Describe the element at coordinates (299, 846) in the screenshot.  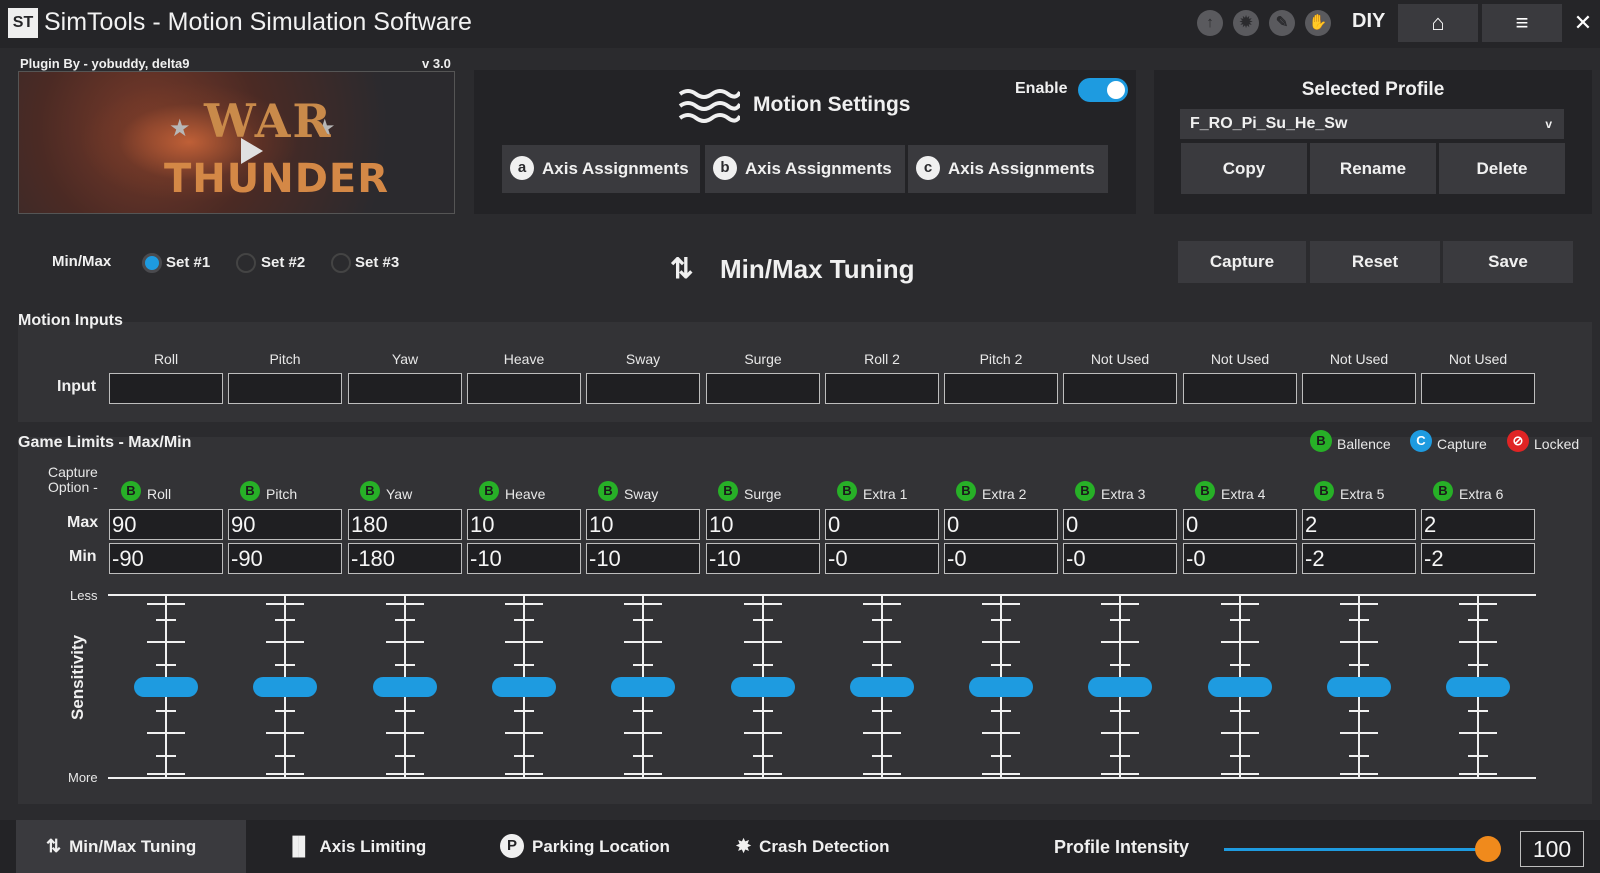
I see `bars-icon: ▐▌` at that location.